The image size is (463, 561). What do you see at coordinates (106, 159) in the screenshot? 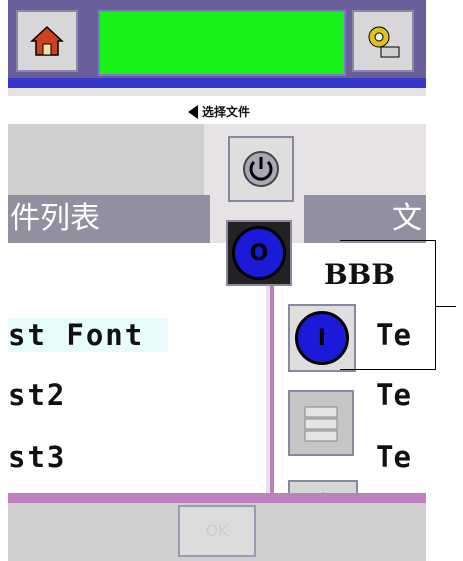
I see `left-spacer` at bounding box center [106, 159].